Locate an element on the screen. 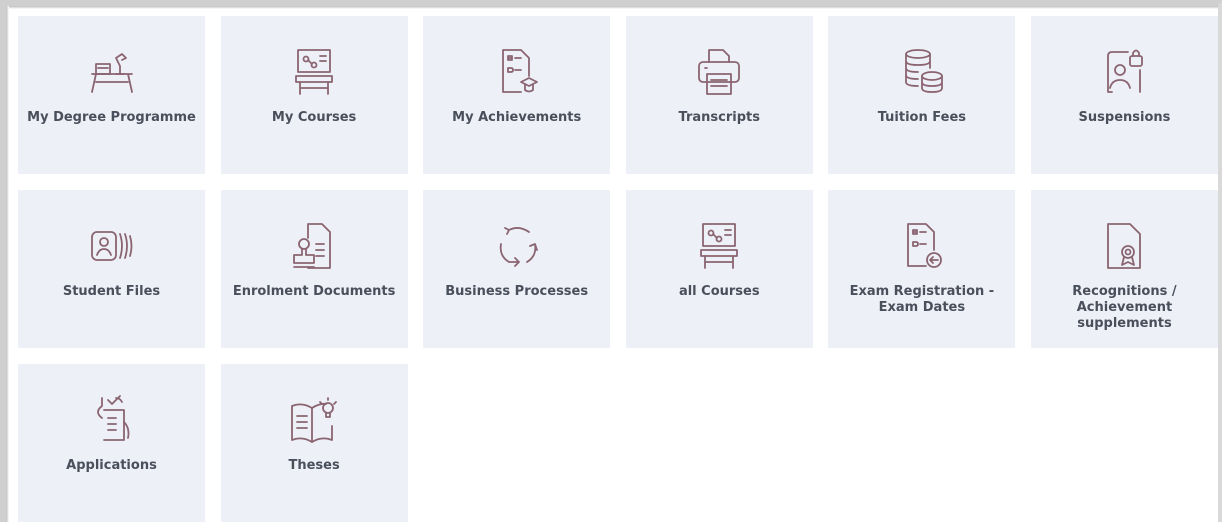 This screenshot has height=522, width=1222. tile-recognitions: Recognitions / Achievement supplements is located at coordinates (1124, 269).